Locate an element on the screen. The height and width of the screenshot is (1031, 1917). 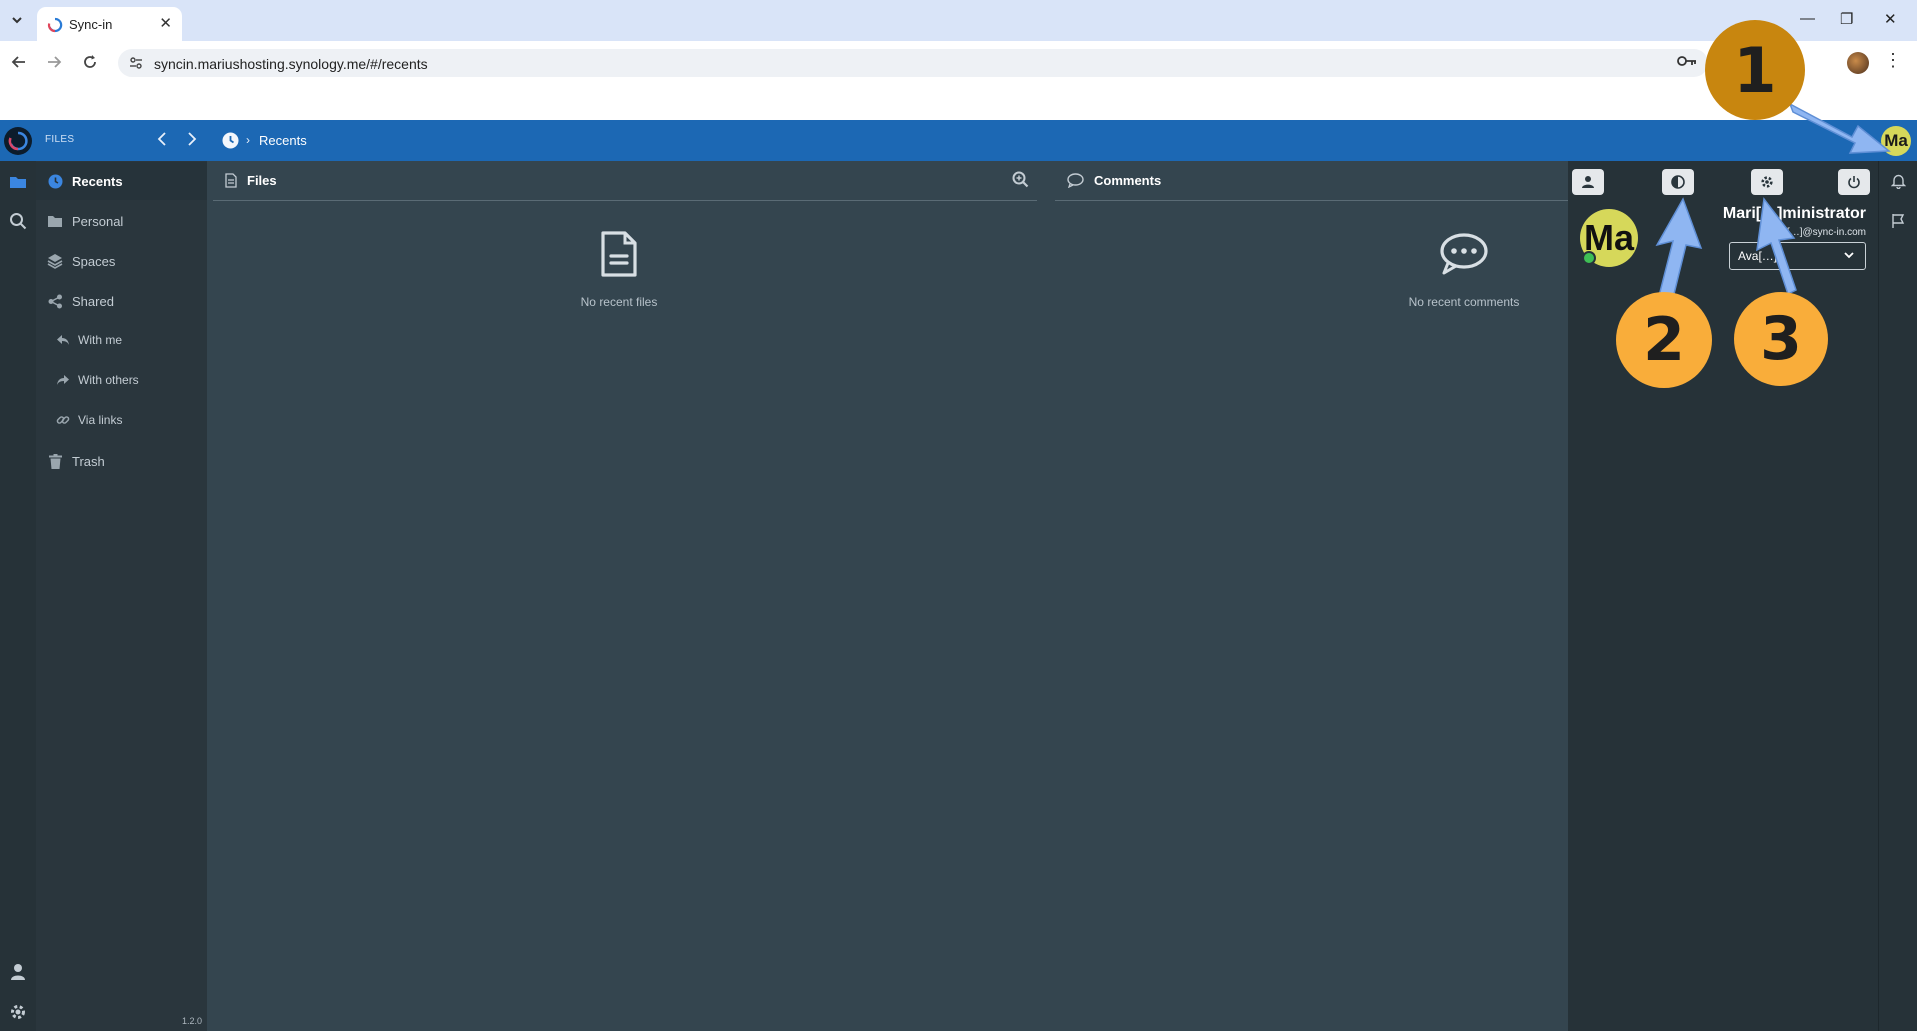
sidebar-item-with-me: With me is located at coordinates (121, 340).